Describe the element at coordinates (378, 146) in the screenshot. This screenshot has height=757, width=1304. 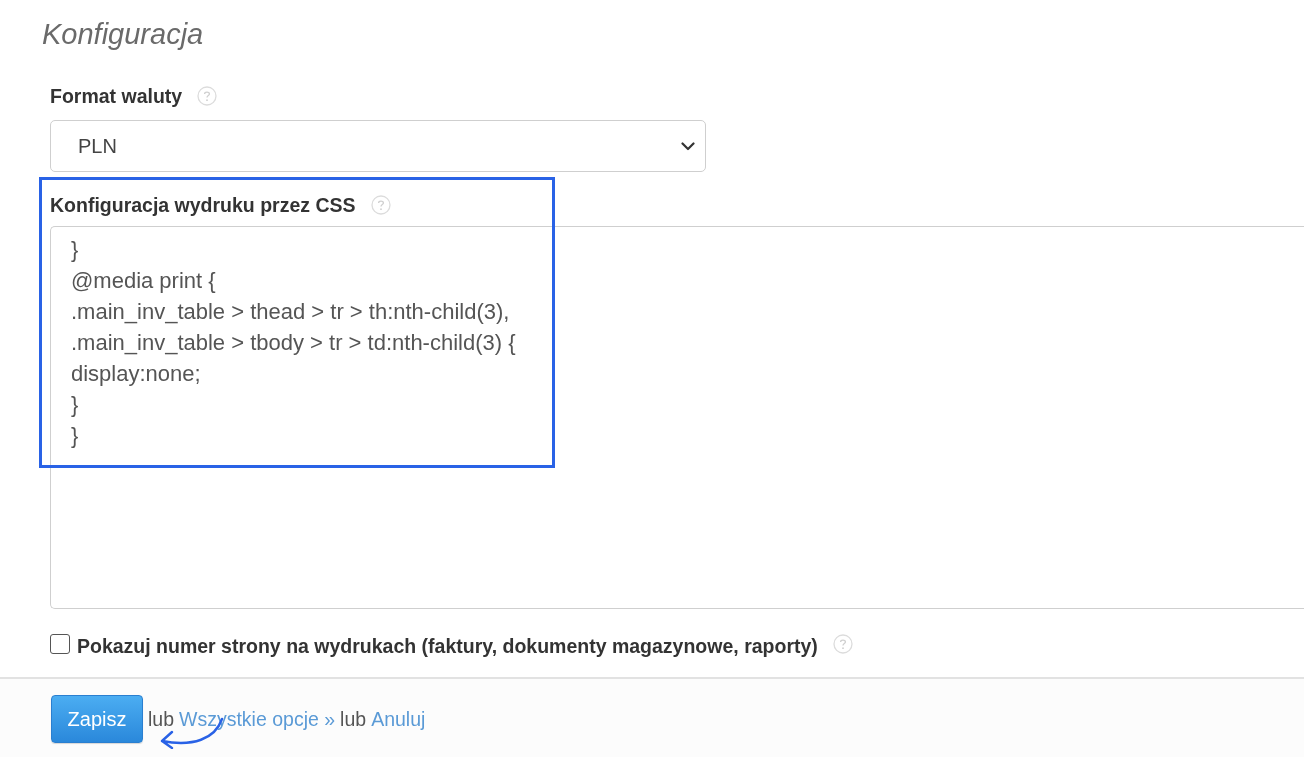
I see `currency-select: PLN` at that location.